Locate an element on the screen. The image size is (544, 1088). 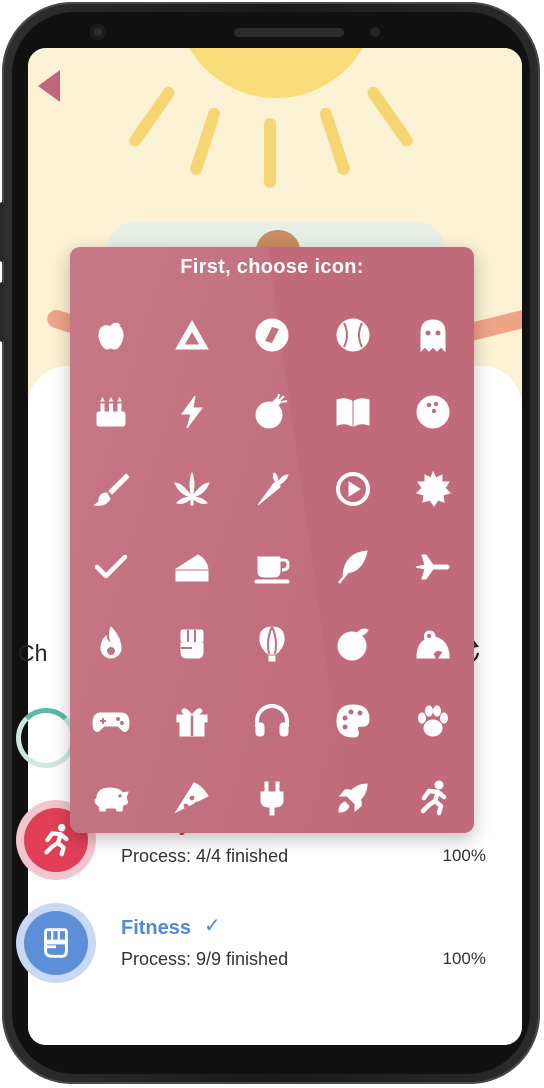
plug-icon is located at coordinates (272, 798).